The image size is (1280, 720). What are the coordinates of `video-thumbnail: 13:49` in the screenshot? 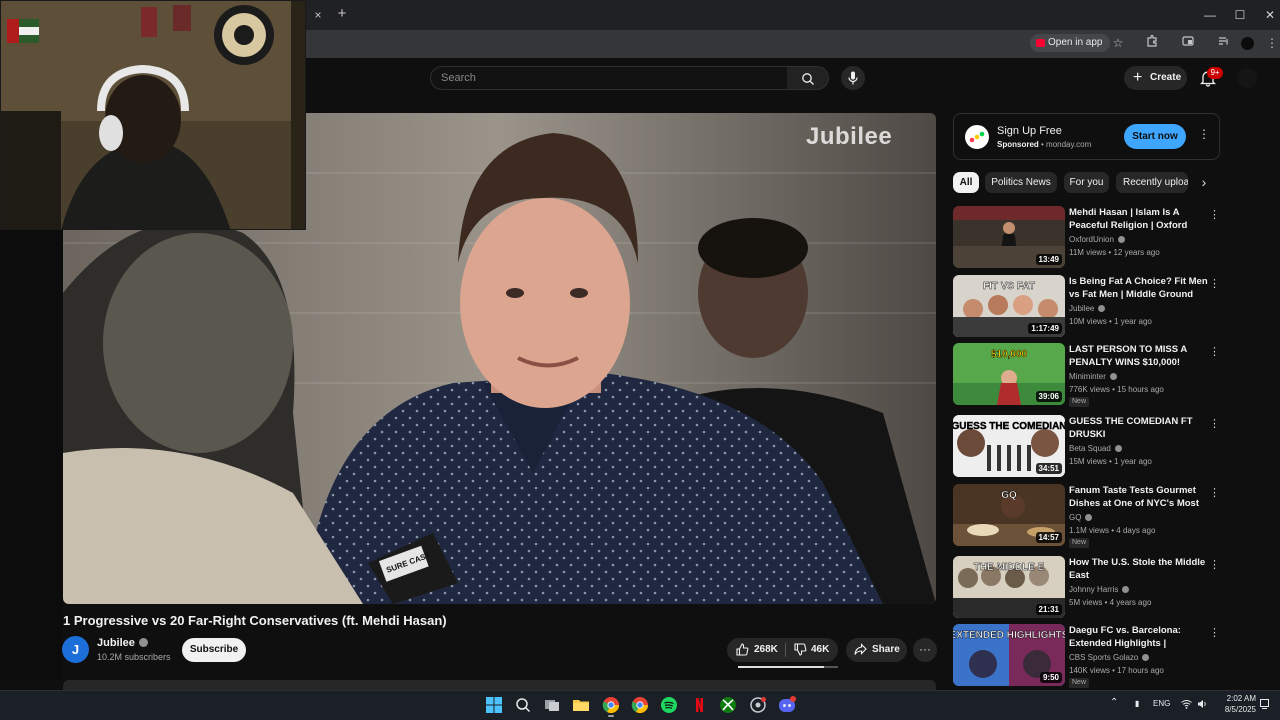 It's located at (1009, 237).